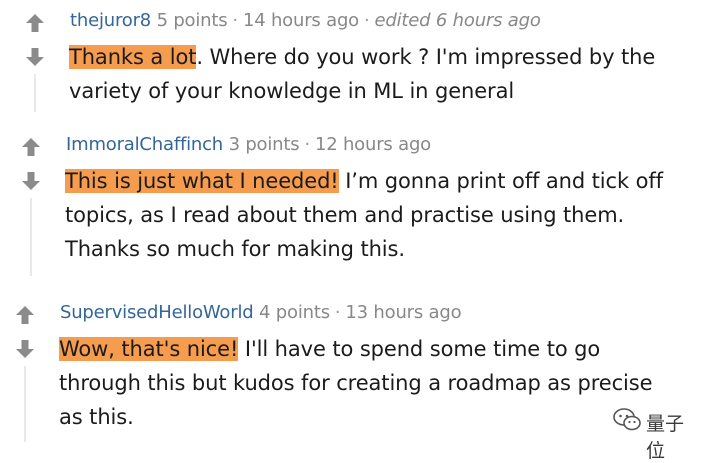 The width and height of the screenshot is (720, 463). Describe the element at coordinates (373, 144) in the screenshot. I see `timestamp: 12 hours ago` at that location.